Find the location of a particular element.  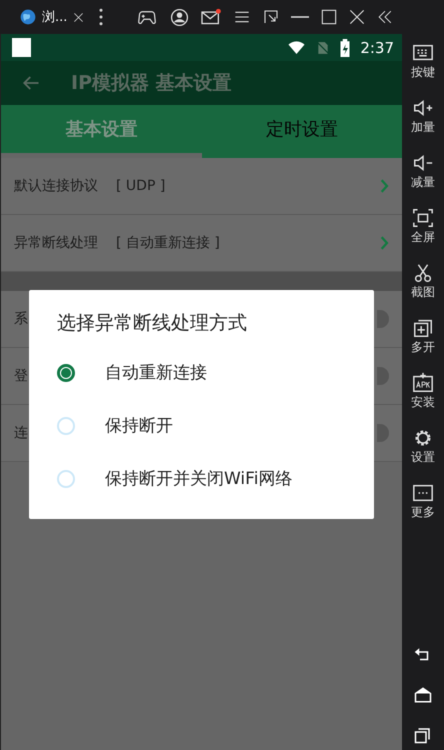

dialog-title: 选择异常断线处理方式 is located at coordinates (152, 323).